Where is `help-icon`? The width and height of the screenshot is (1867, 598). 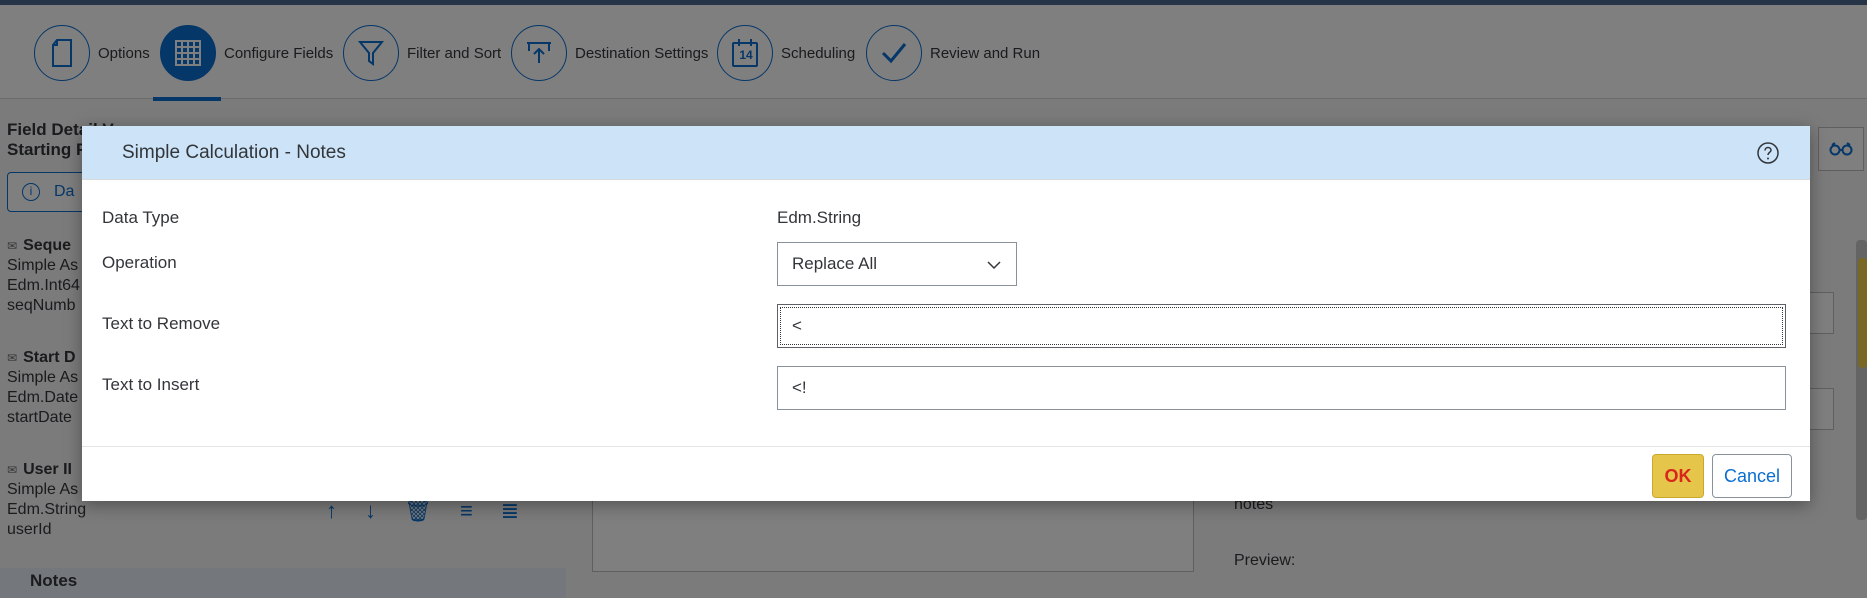 help-icon is located at coordinates (1768, 153).